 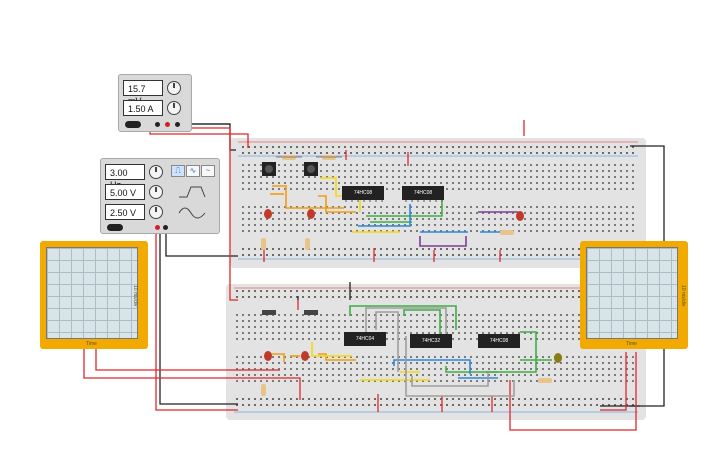 I want to click on frequency-readout: 3.00 Hz, so click(x=125, y=177).